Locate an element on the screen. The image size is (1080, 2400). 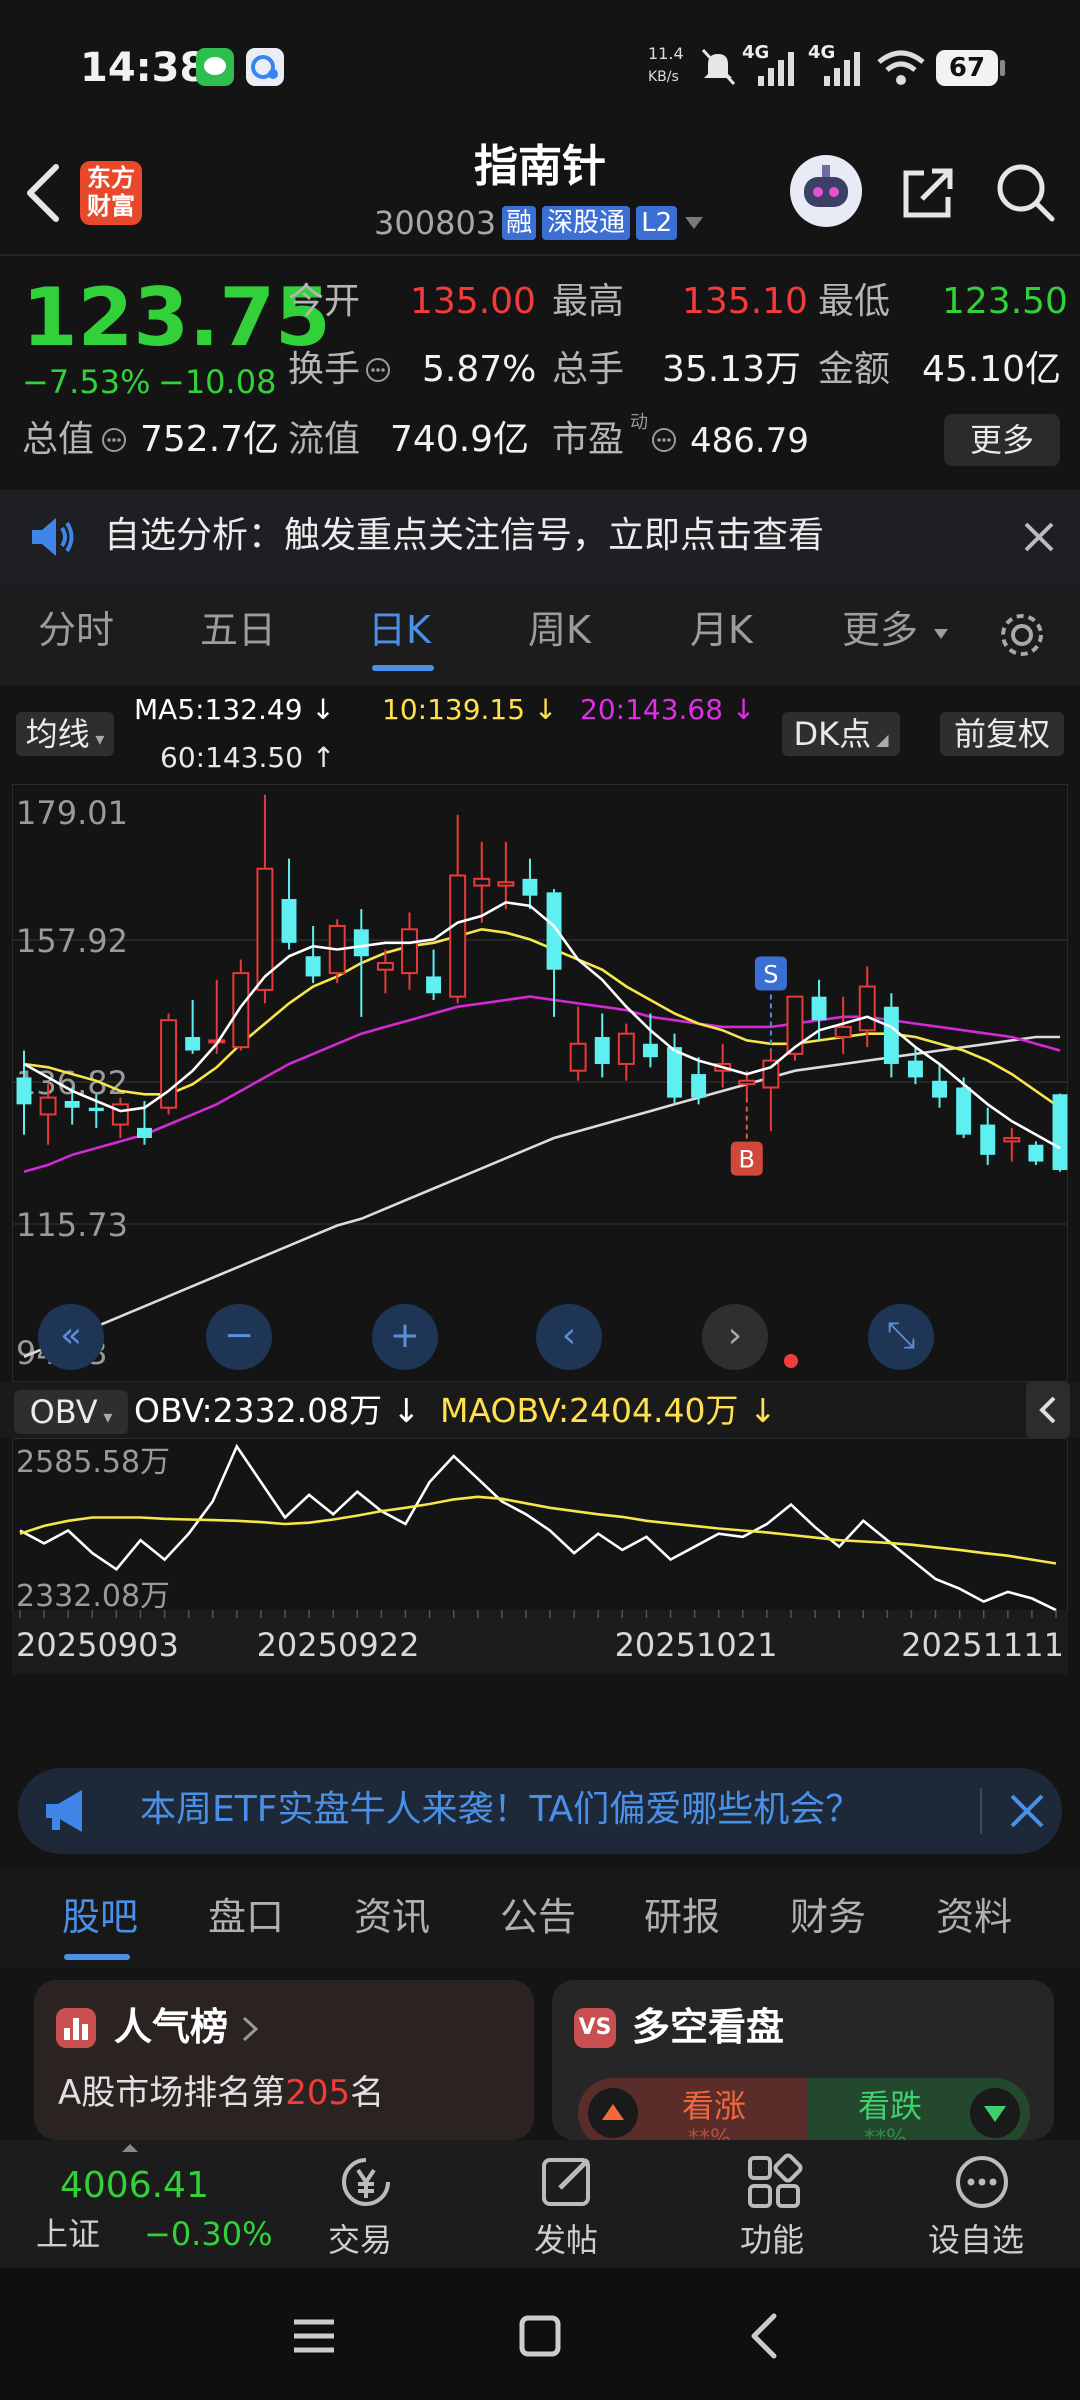
live-dot is located at coordinates (791, 1361).